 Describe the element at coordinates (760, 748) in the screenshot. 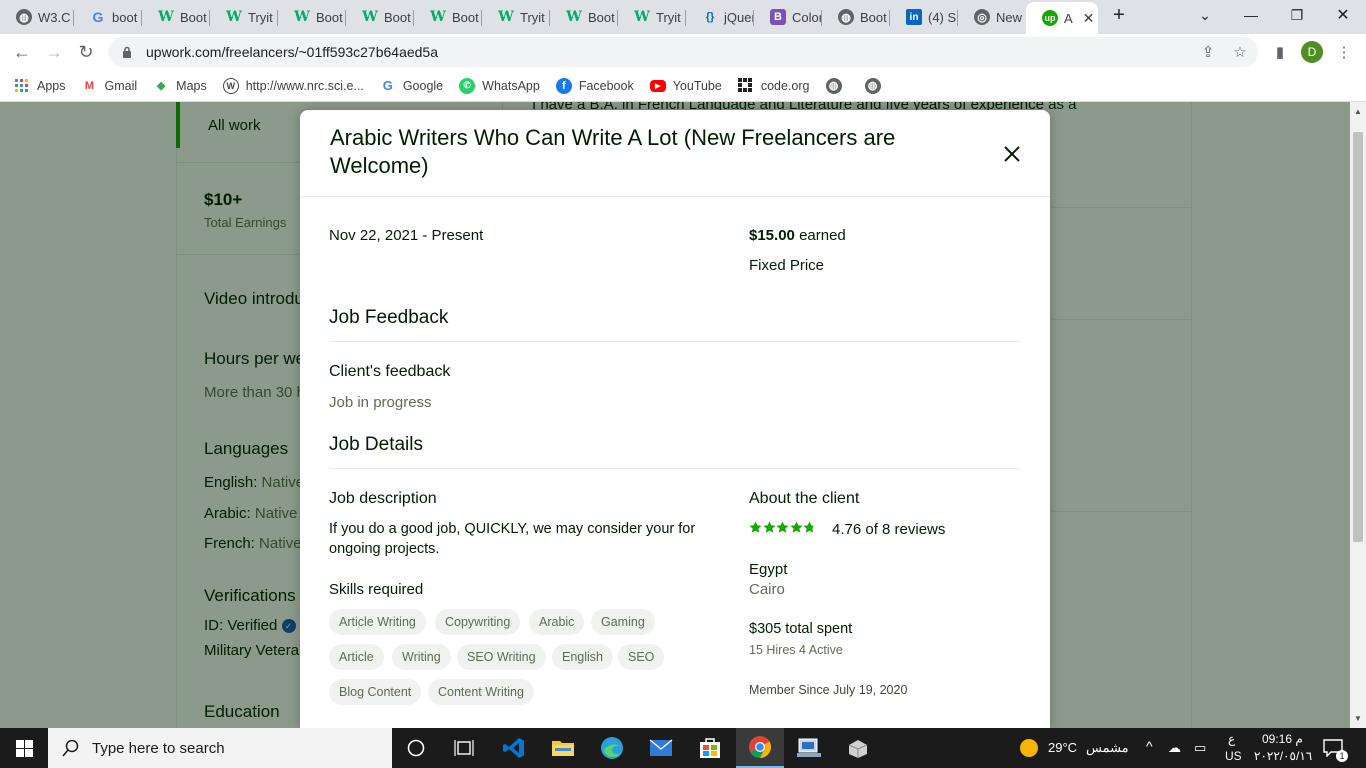

I see `chrome-taskbar-icon` at that location.